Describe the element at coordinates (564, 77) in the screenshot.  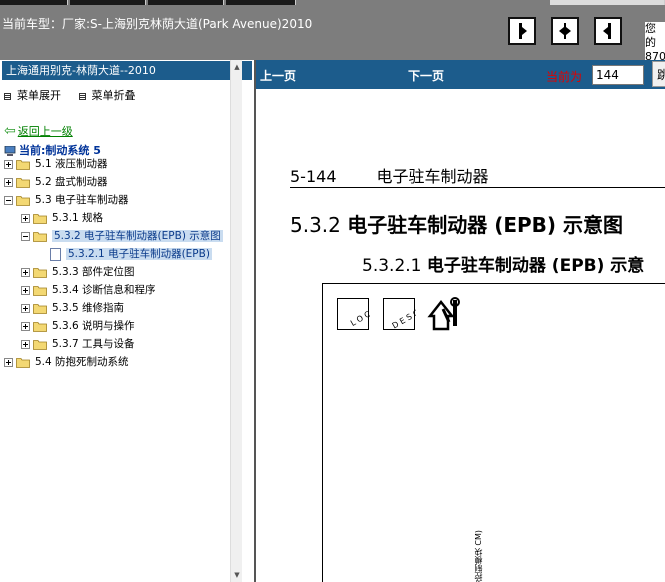
I see `current-page-label: 当前为` at that location.